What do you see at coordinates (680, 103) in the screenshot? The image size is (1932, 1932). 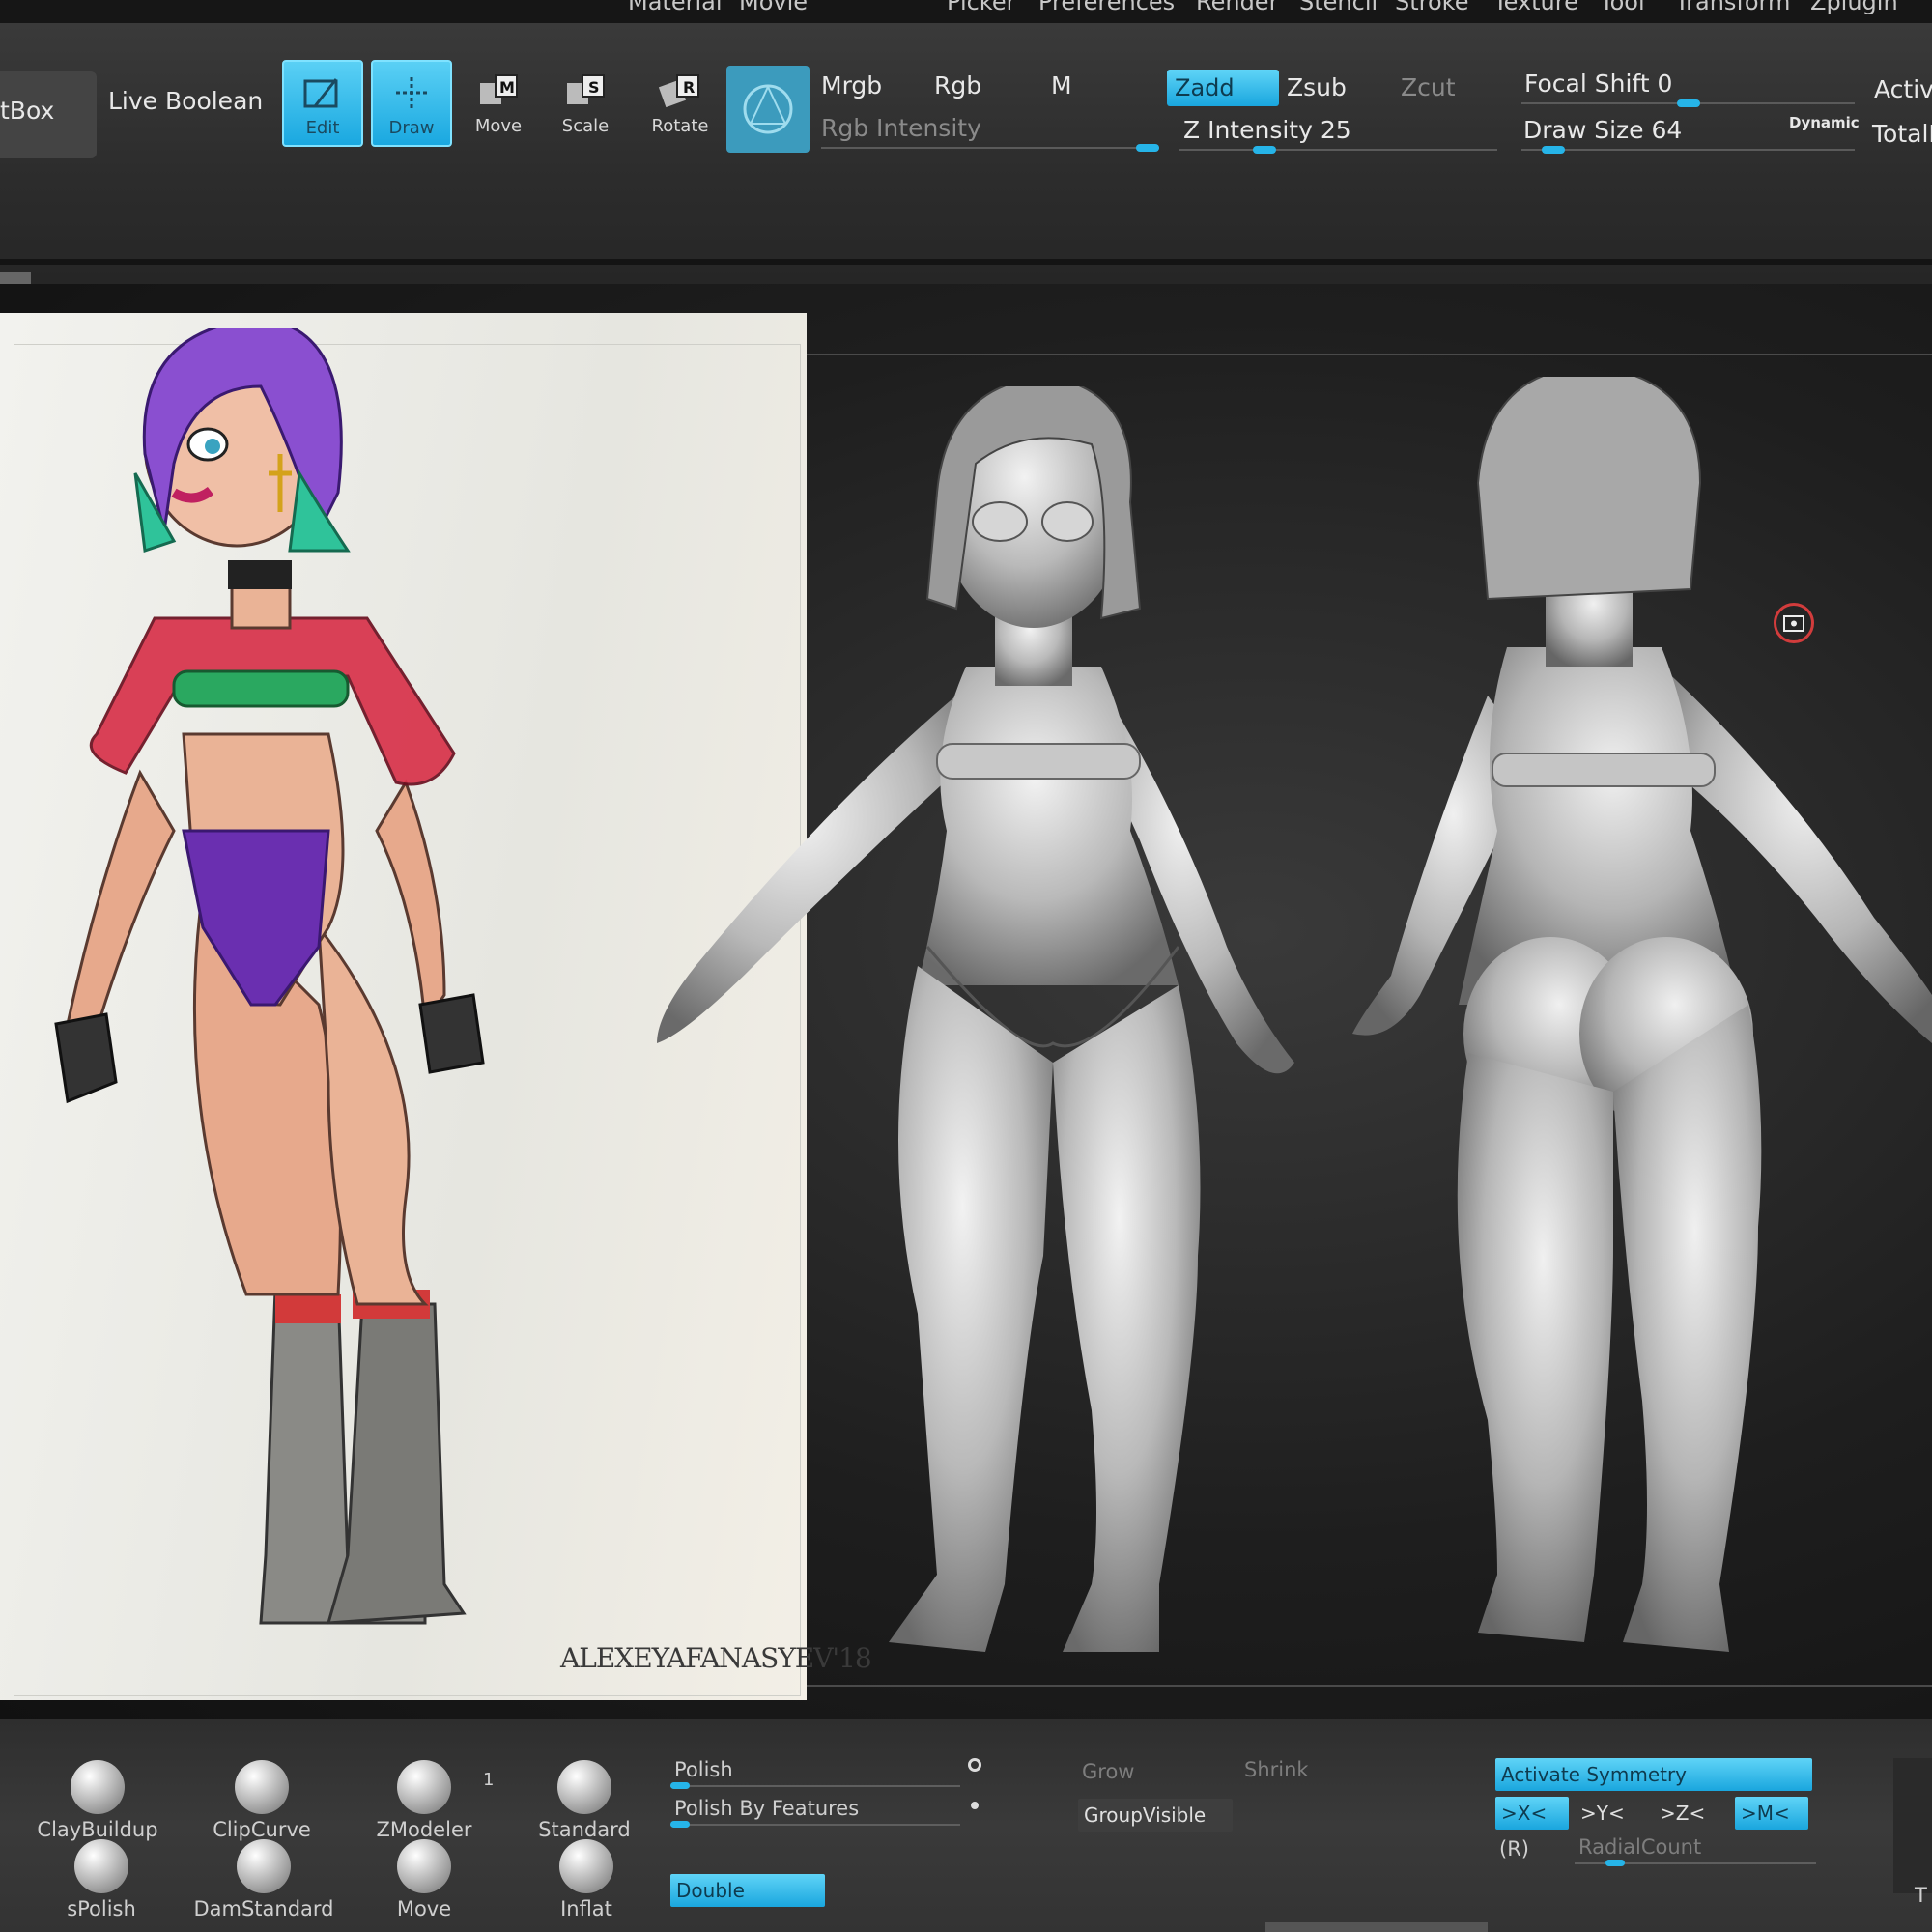 I see `rotate-button: R Rotate` at bounding box center [680, 103].